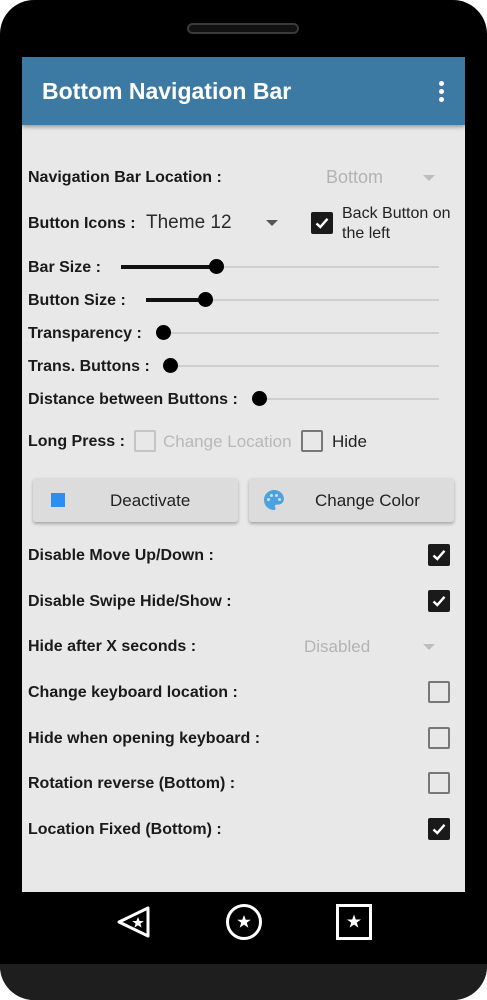  Describe the element at coordinates (337, 646) in the screenshot. I see `hide-after-value: Disabled` at that location.